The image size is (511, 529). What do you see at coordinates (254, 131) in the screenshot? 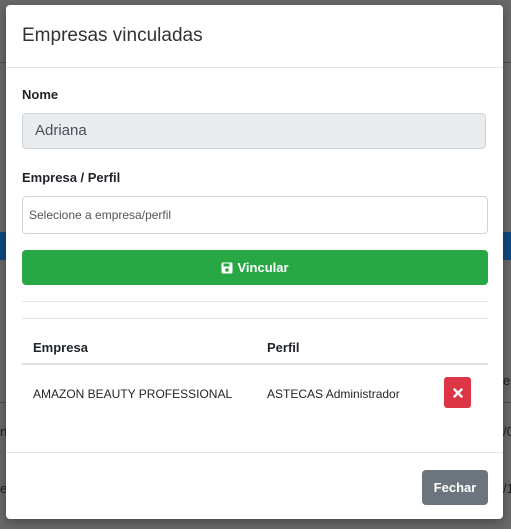
I see `name-field: Adriana` at bounding box center [254, 131].